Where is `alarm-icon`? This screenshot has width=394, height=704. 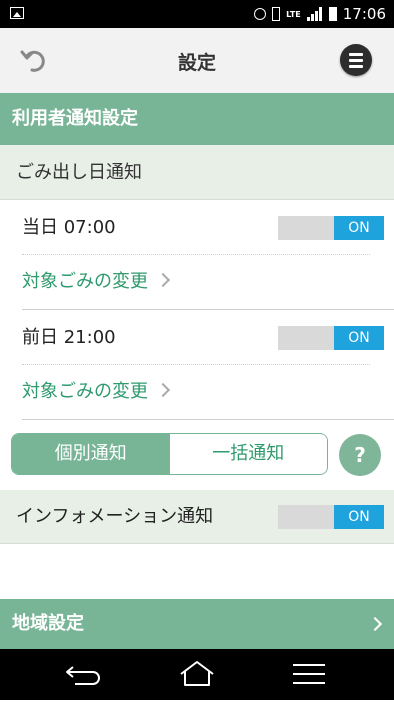
alarm-icon is located at coordinates (260, 14).